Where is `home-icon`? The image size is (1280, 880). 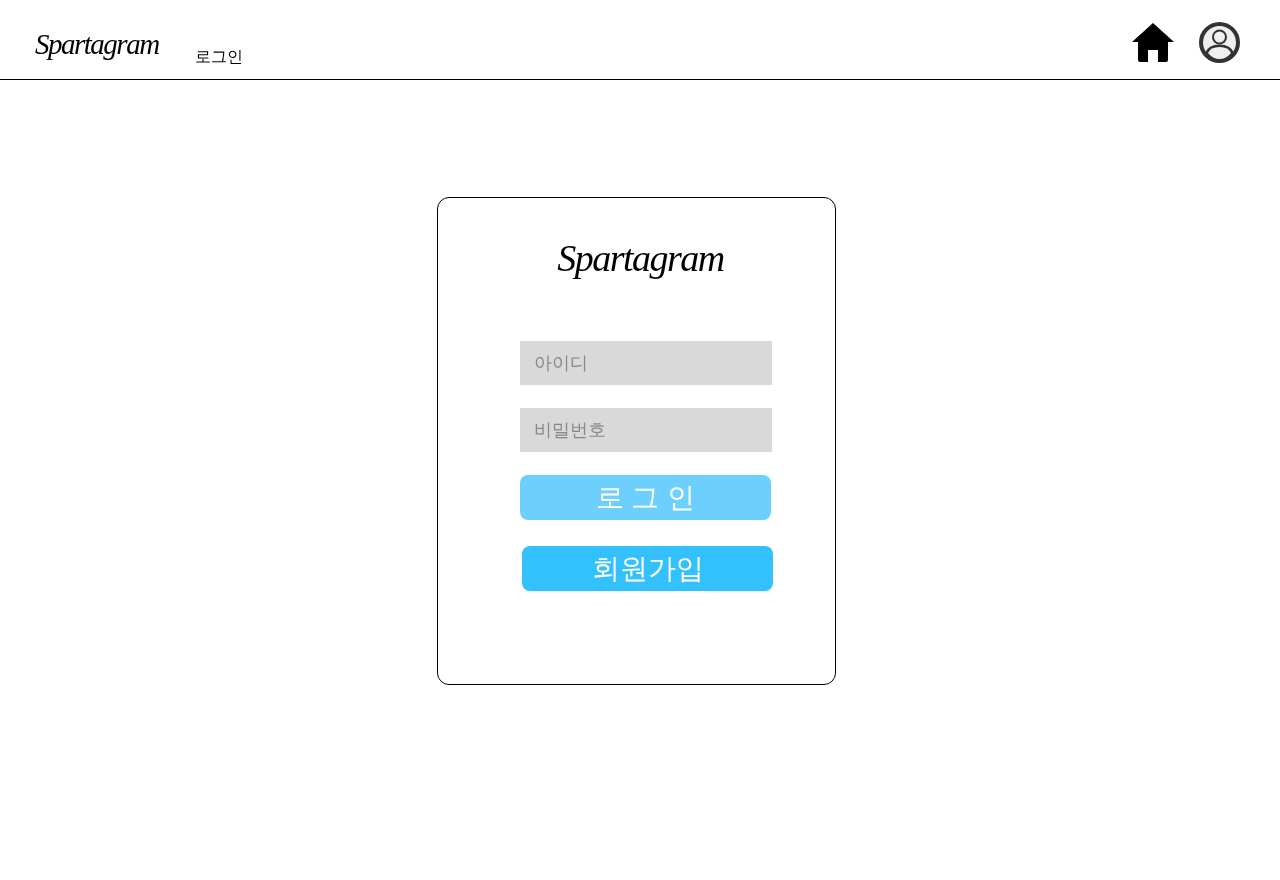 home-icon is located at coordinates (1153, 42).